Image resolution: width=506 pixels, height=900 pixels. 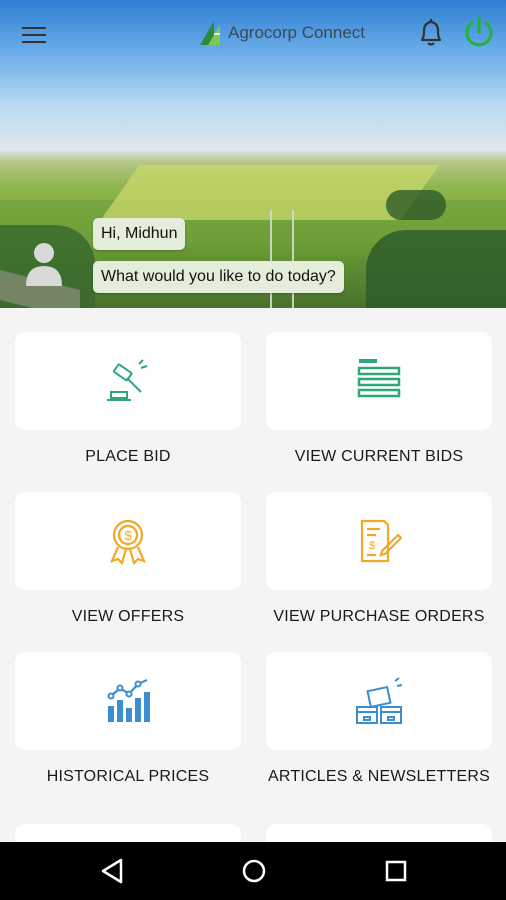 What do you see at coordinates (128, 776) in the screenshot?
I see `historical-prices-label: HISTORICAL PRICES` at bounding box center [128, 776].